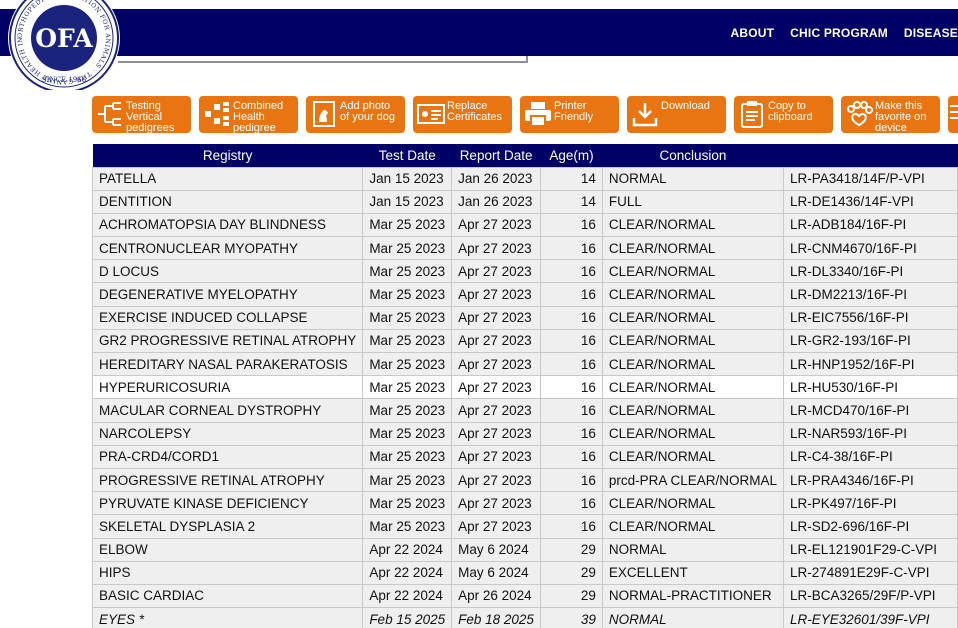  I want to click on registry-cell: EXERCISE INDUCED COLLAPSE, so click(227, 317).